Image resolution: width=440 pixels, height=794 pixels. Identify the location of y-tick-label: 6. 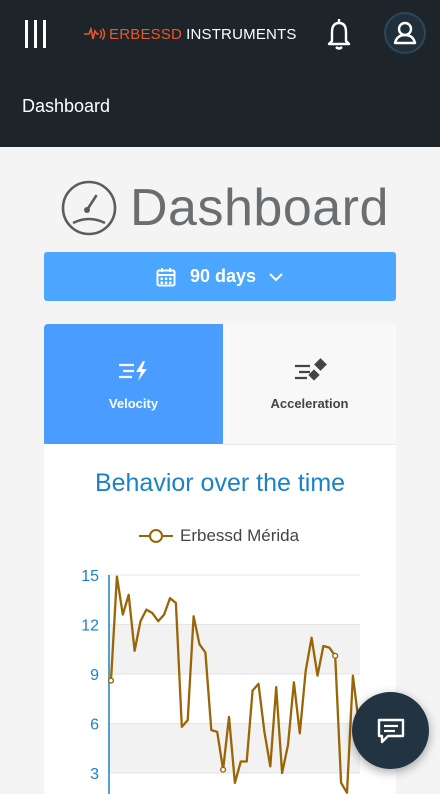
(94, 725).